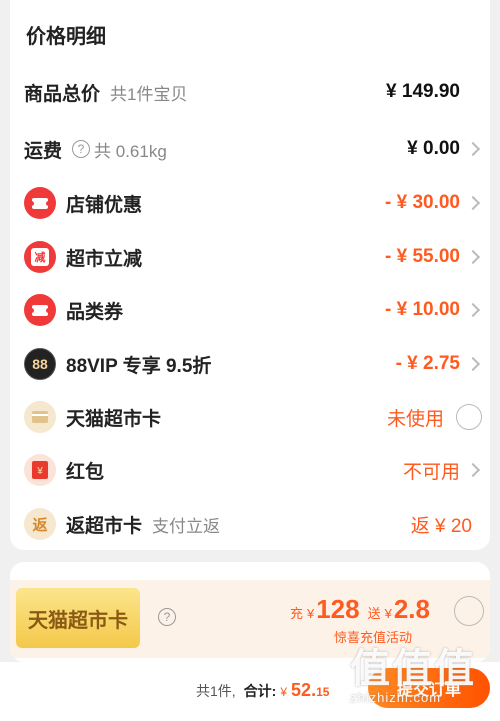  Describe the element at coordinates (78, 618) in the screenshot. I see `tmall-card-badge: 天猫超市卡` at that location.